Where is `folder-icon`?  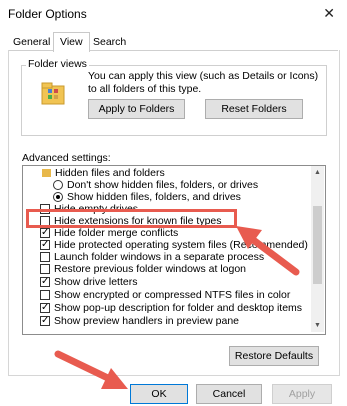 folder-icon is located at coordinates (46, 173).